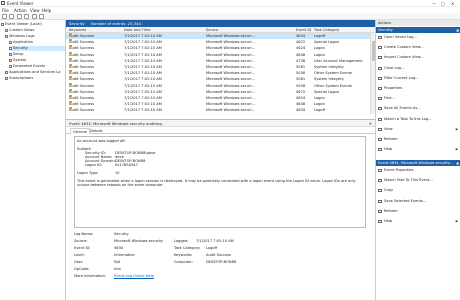  What do you see at coordinates (21, 24) in the screenshot?
I see `tree-item-event-viewer-local: Event Viewer (Local)` at bounding box center [21, 24].